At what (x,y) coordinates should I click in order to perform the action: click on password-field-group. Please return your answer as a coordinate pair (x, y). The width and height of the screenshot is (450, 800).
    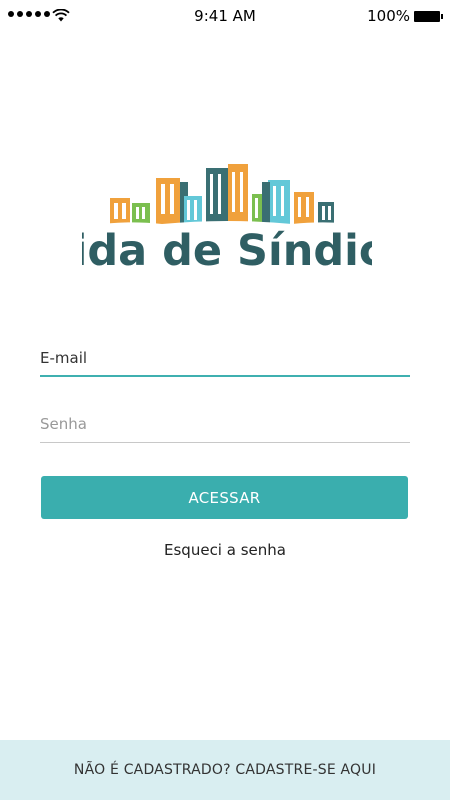
    Looking at the image, I should click on (225, 428).